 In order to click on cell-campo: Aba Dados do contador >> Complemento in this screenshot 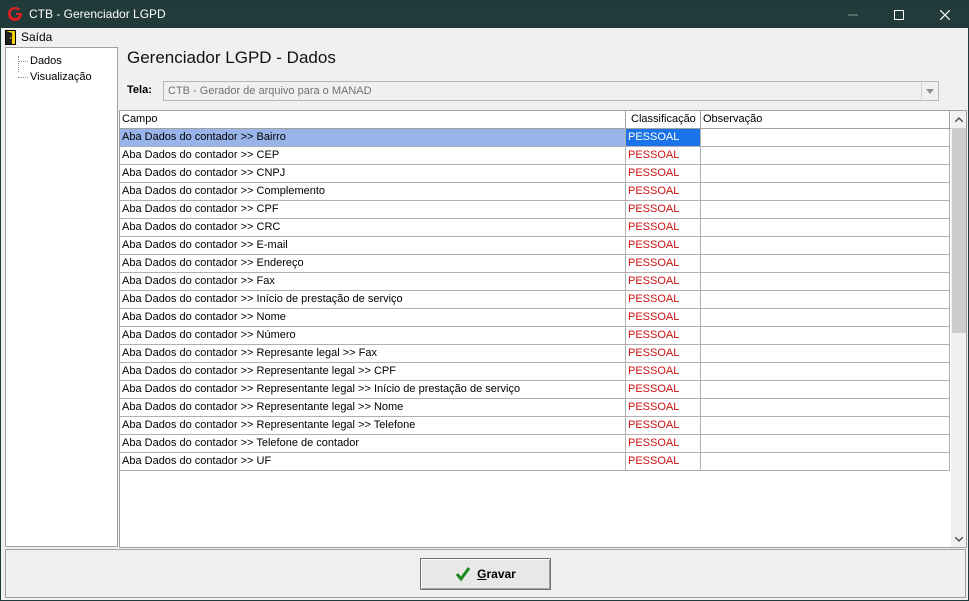, I will do `click(373, 191)`.